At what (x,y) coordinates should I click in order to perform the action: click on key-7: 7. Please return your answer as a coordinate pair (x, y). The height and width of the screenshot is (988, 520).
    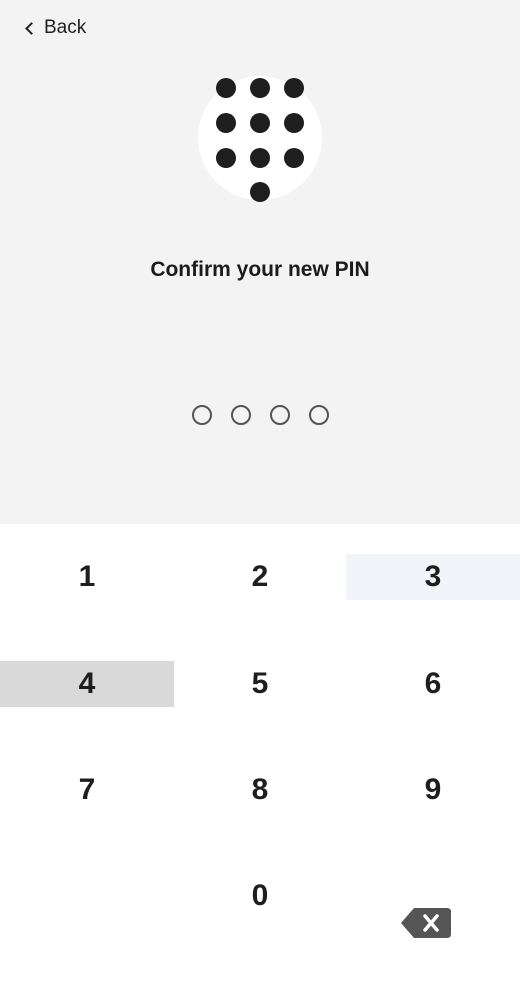
    Looking at the image, I should click on (87, 790).